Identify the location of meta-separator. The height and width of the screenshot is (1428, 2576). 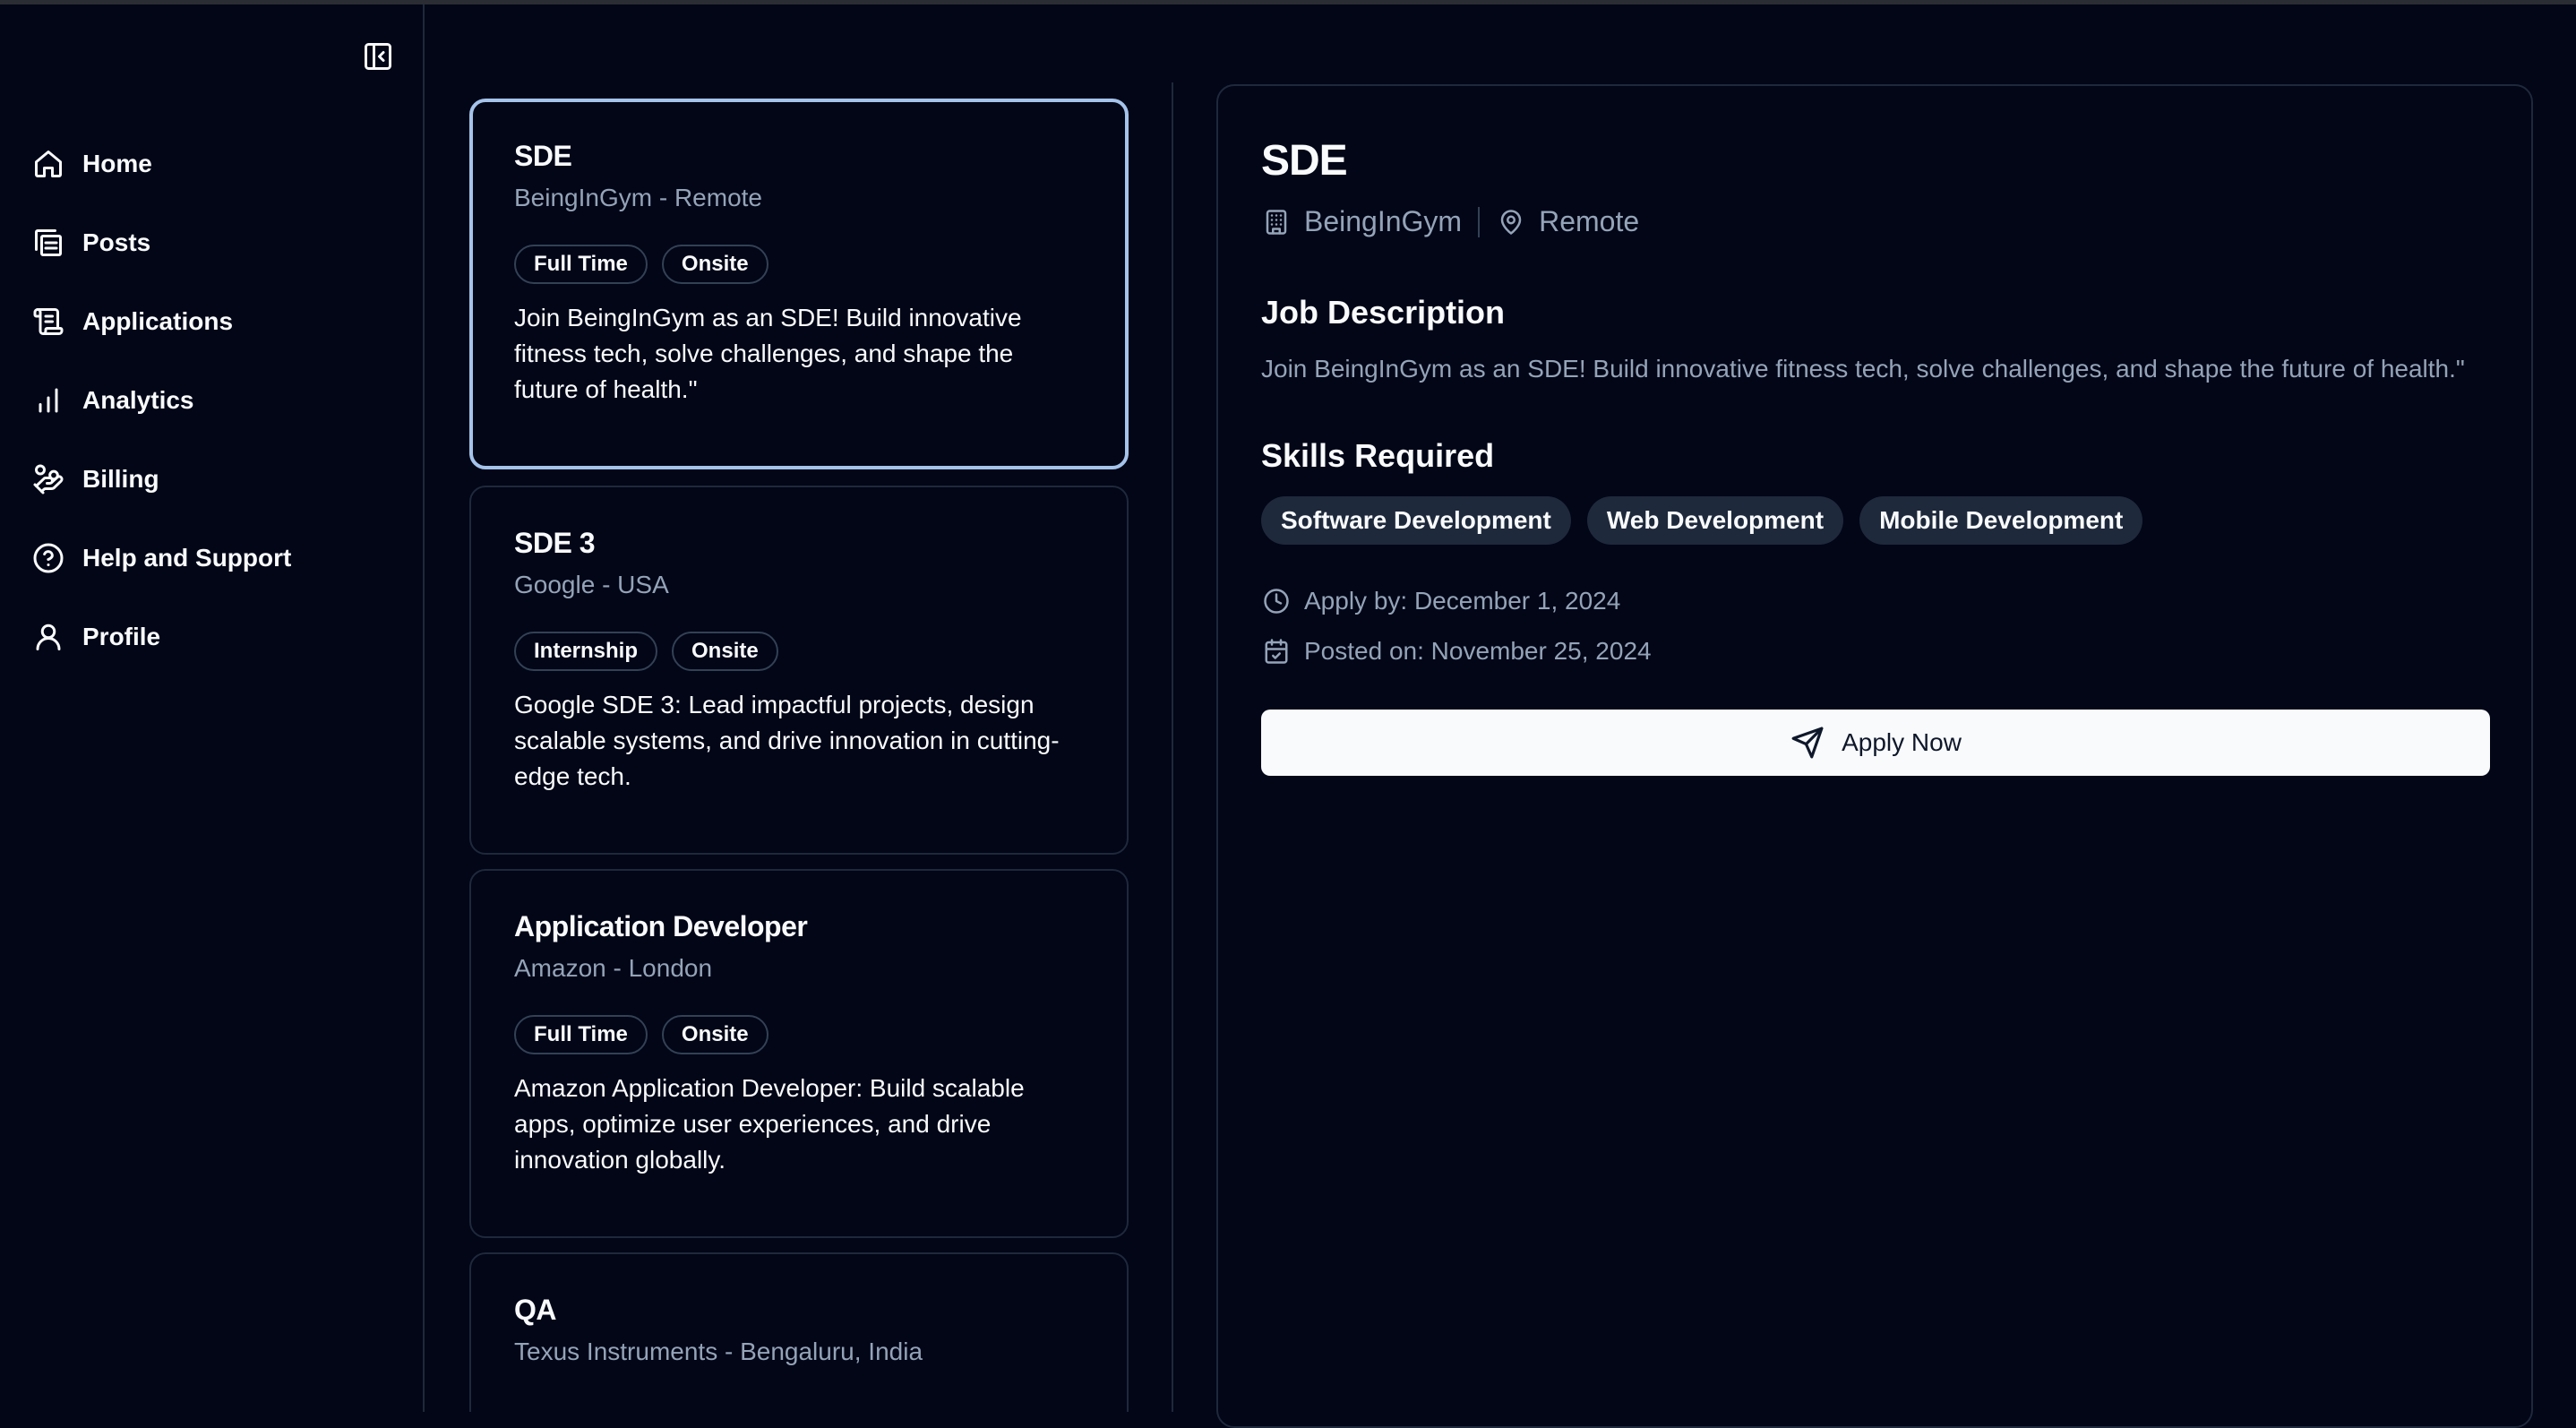
(1479, 221).